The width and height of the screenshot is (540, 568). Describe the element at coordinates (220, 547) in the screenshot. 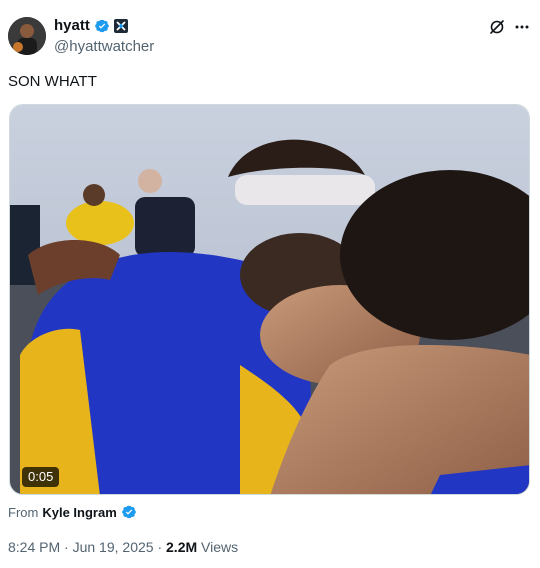

I see `views-label: Views` at that location.